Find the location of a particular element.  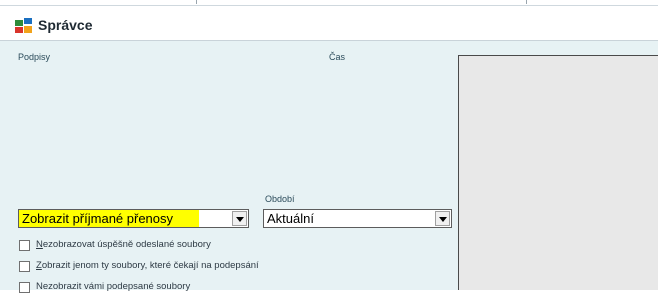

window-title: Správce is located at coordinates (65, 25).